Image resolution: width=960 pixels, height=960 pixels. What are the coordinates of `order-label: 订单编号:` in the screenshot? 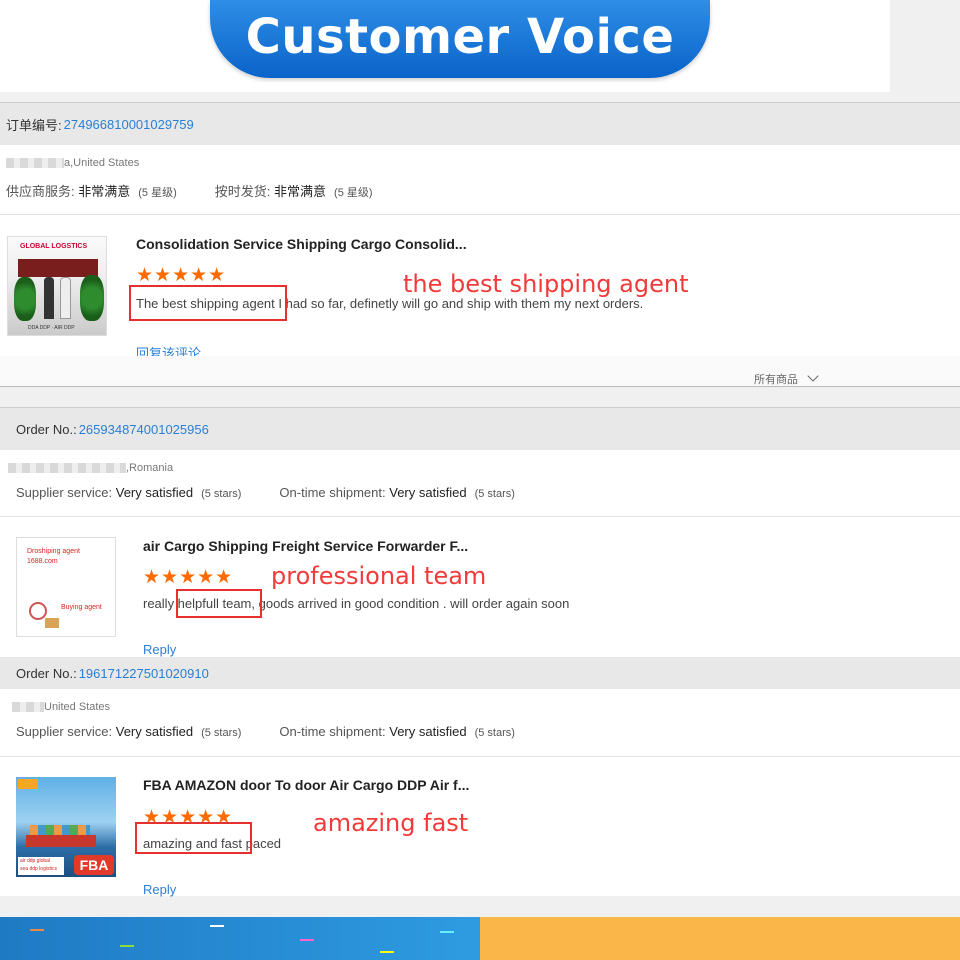 It's located at (34, 125).